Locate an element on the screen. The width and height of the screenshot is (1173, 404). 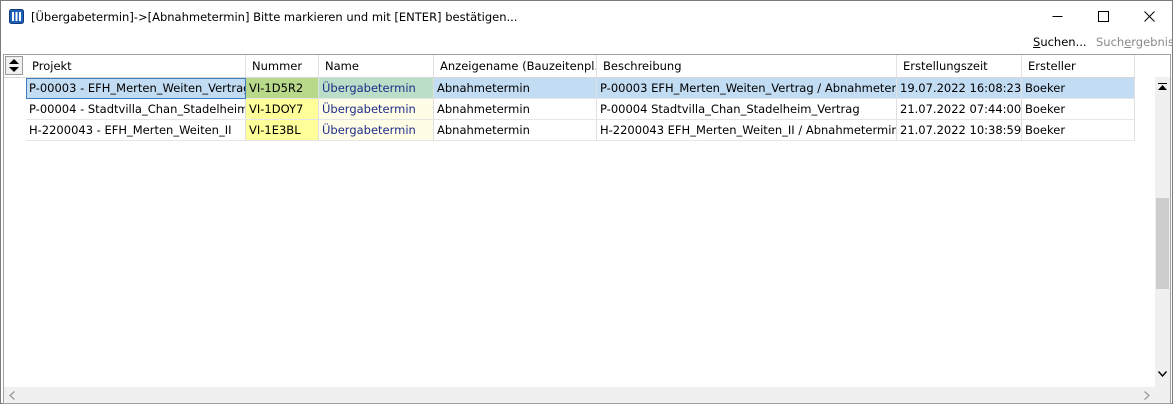
maximize-icon is located at coordinates (1103, 16).